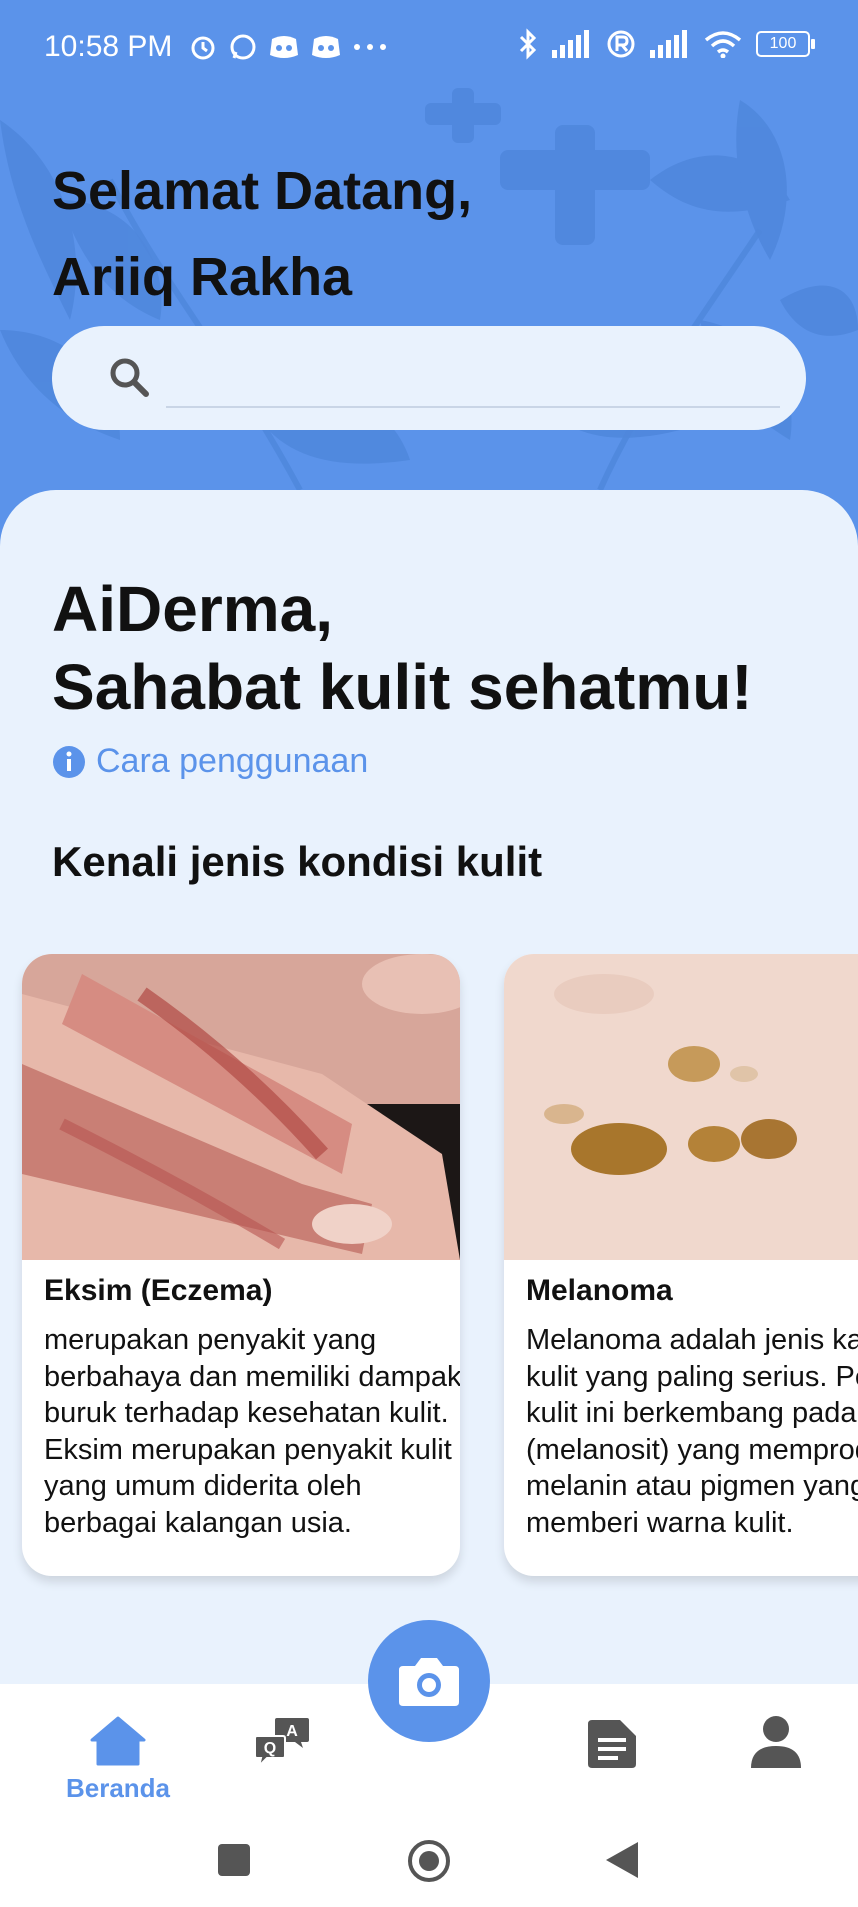  I want to click on alarm-icon, so click(203, 48).